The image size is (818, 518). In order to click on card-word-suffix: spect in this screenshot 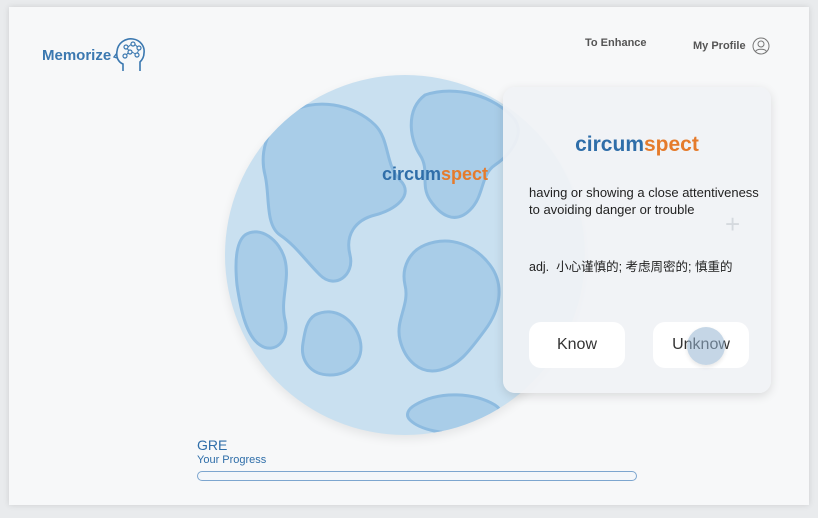, I will do `click(671, 144)`.